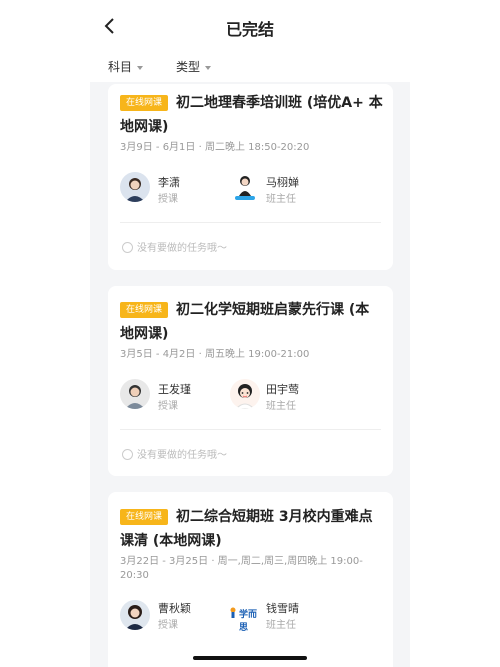 The width and height of the screenshot is (500, 667). I want to click on teacher-name: 曹秋颖, so click(174, 608).